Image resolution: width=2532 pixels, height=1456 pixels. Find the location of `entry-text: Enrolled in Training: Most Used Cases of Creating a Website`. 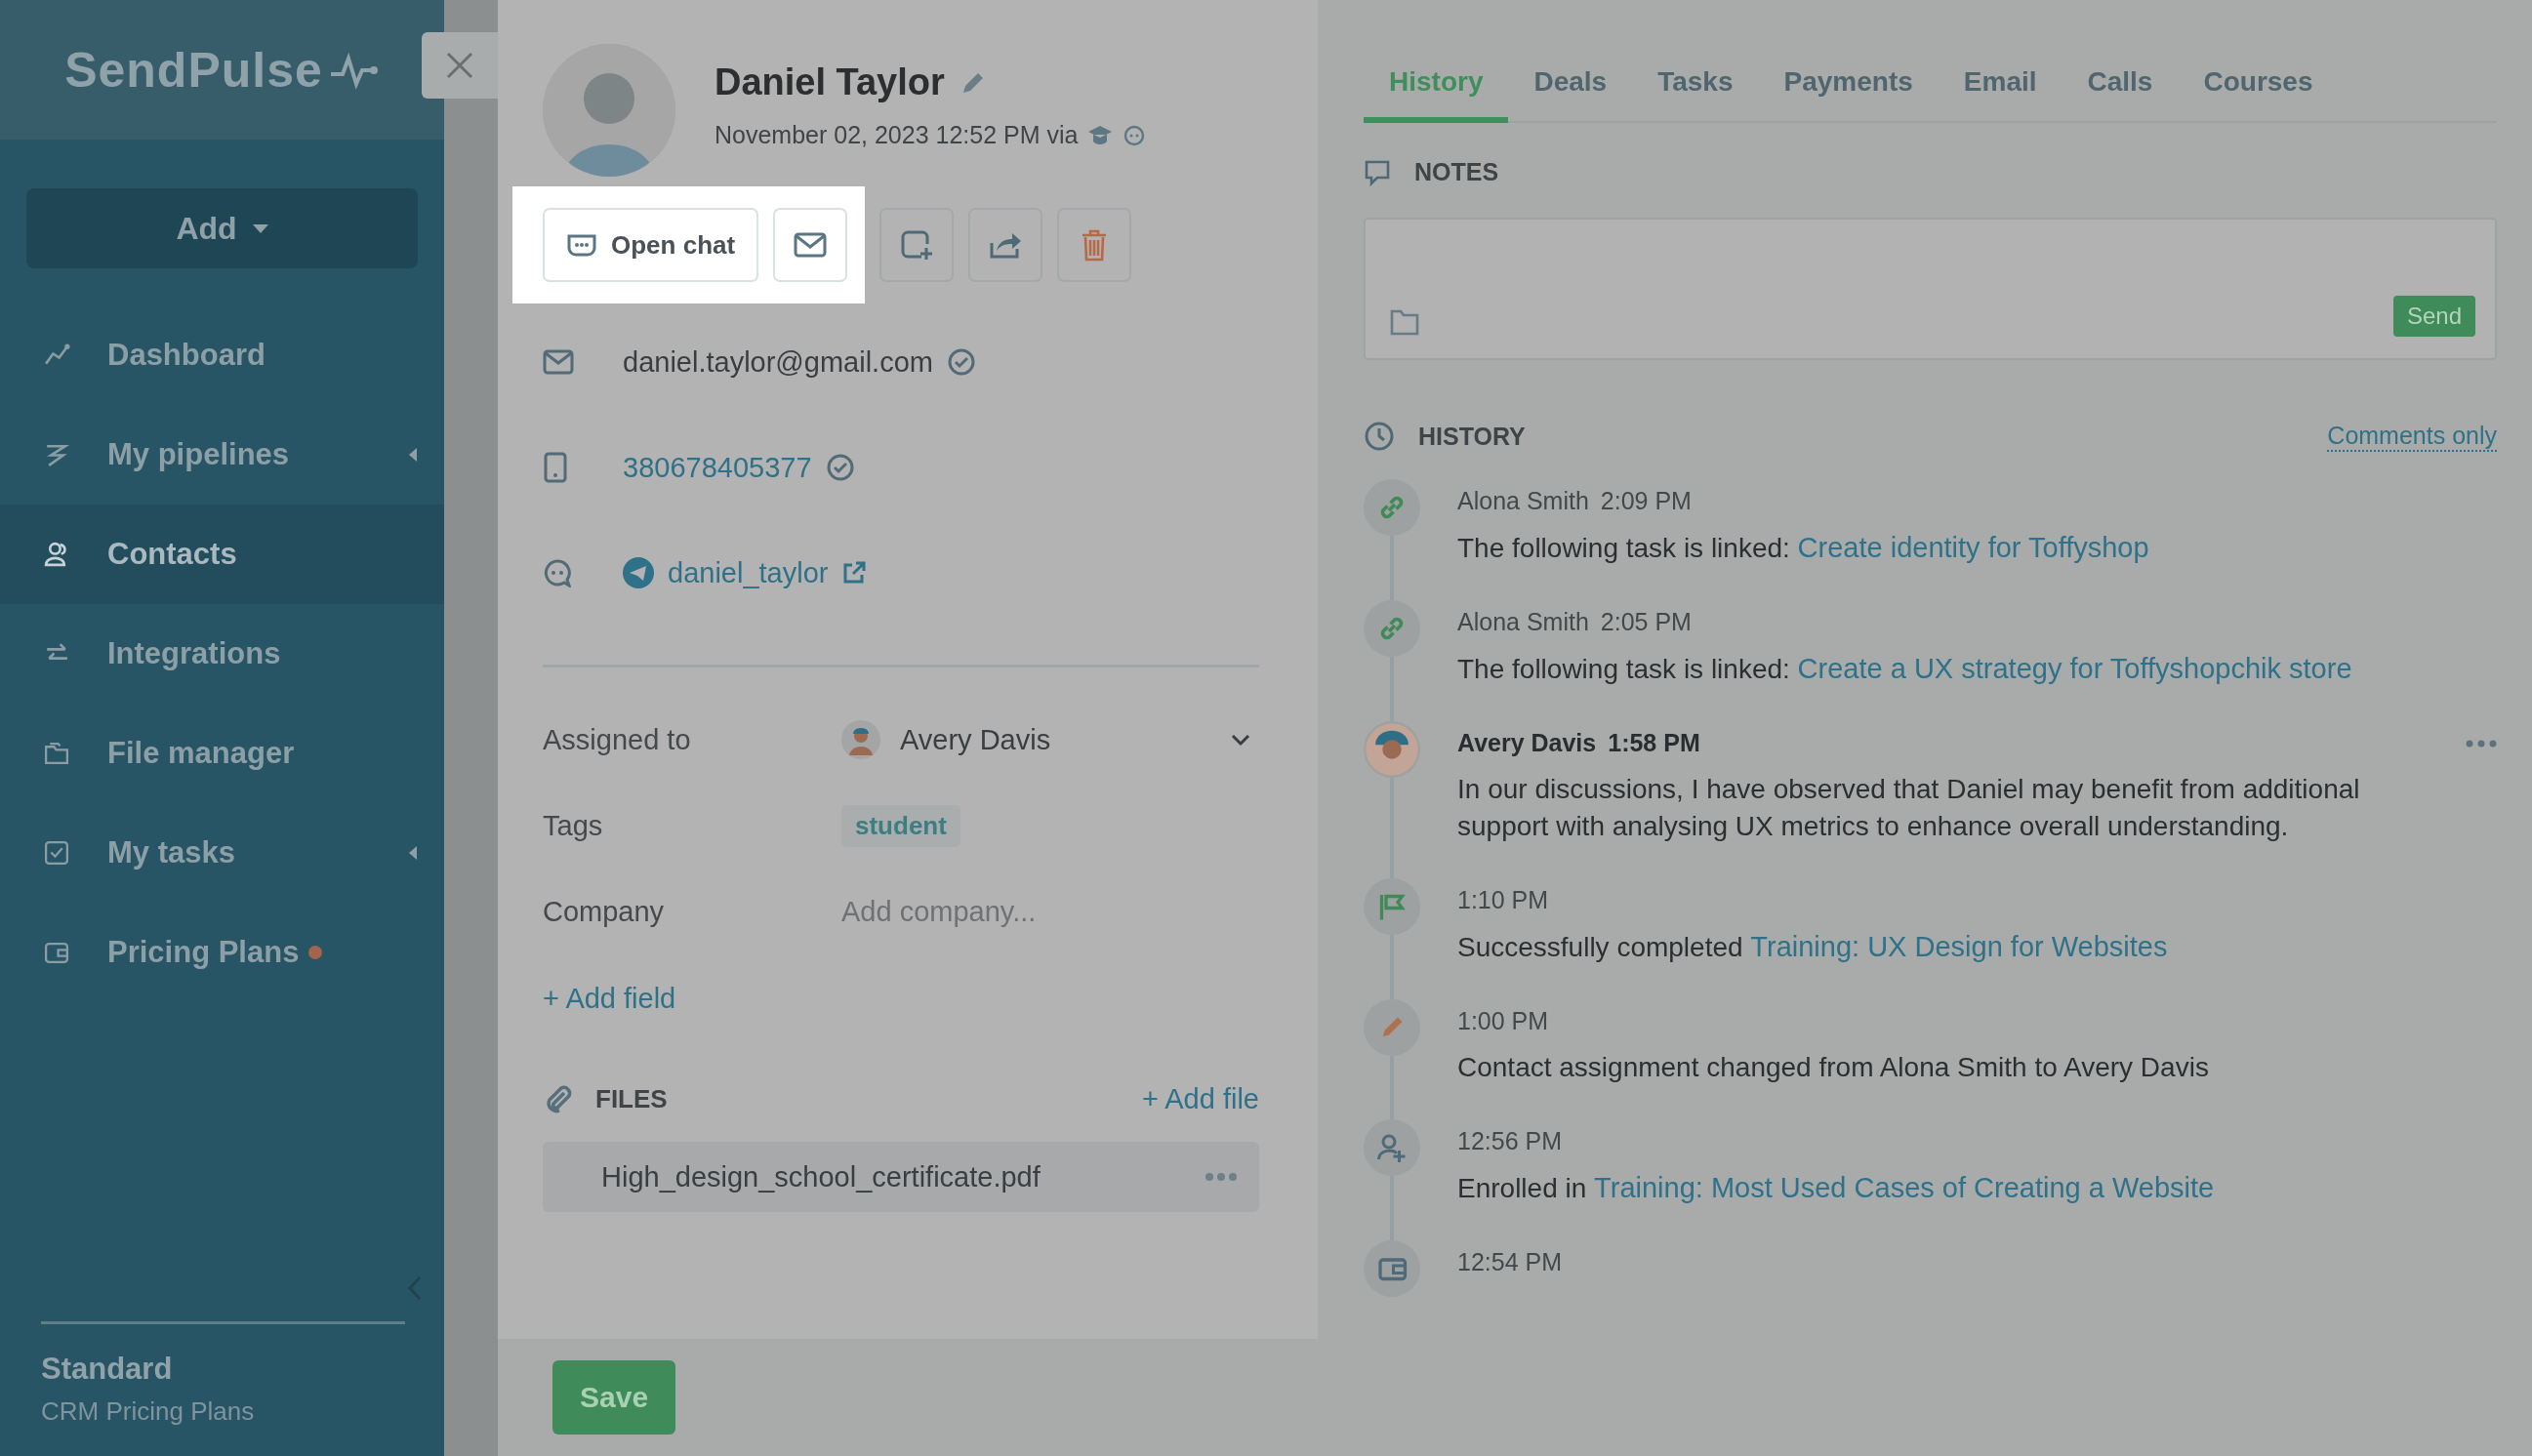

entry-text: Enrolled in Training: Most Used Cases of Creating a Website is located at coordinates (1836, 1187).